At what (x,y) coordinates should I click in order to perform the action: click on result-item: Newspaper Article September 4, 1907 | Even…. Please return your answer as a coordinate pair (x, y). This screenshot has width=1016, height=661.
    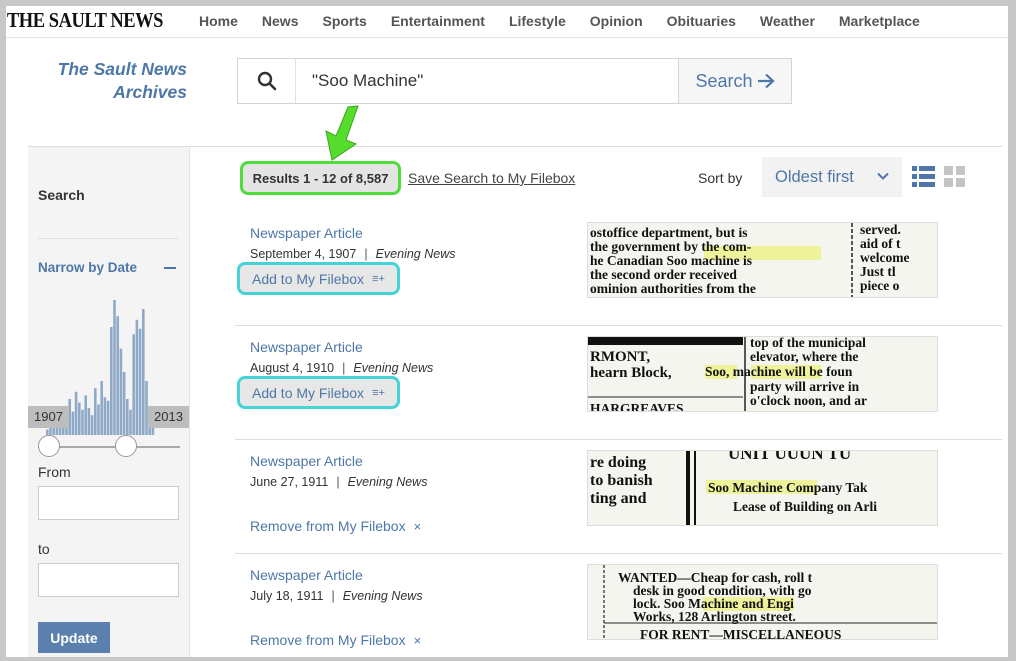
    Looking at the image, I should click on (618, 269).